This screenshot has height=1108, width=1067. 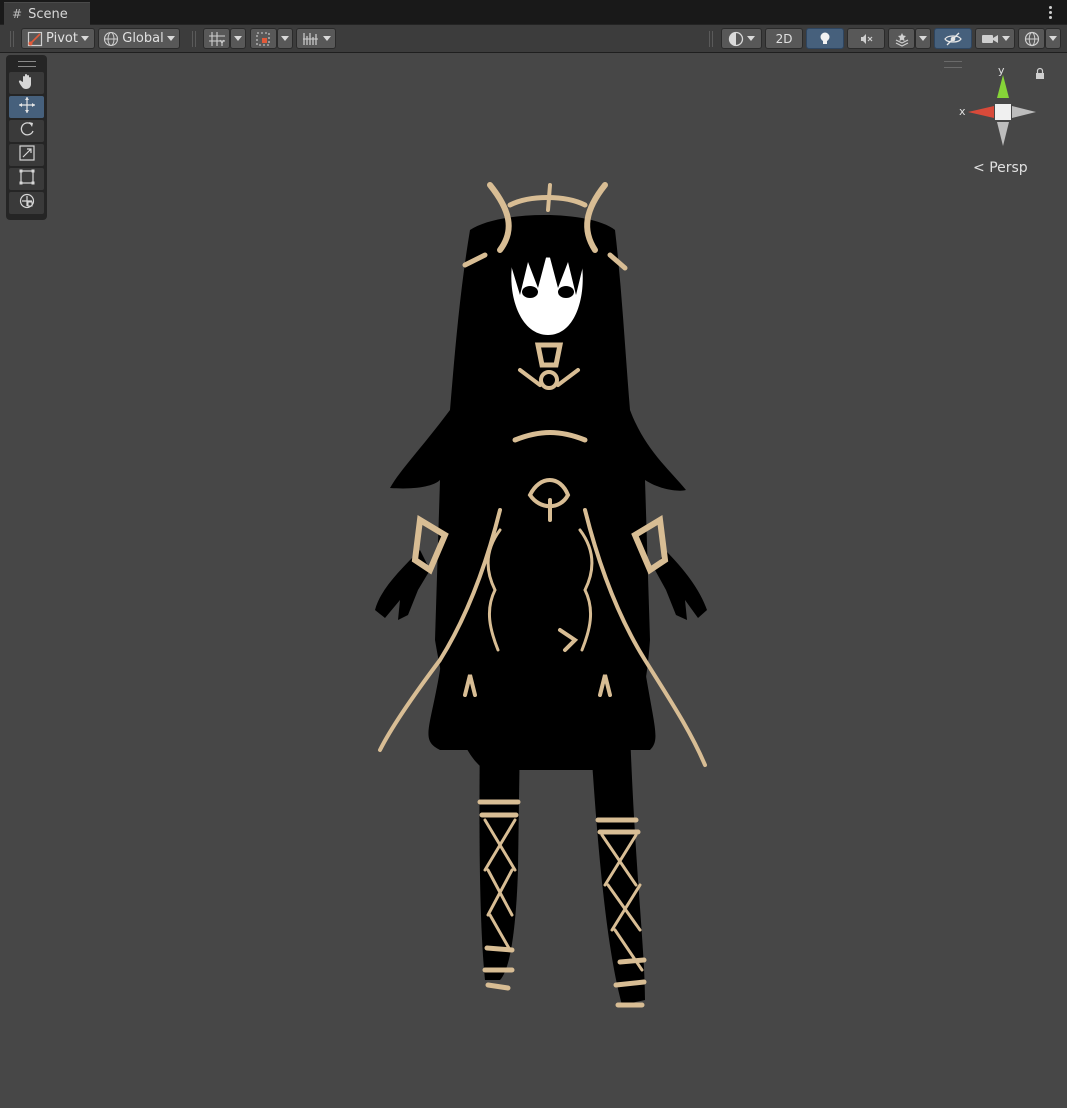 What do you see at coordinates (1003, 112) in the screenshot?
I see `gizmo-center-cube` at bounding box center [1003, 112].